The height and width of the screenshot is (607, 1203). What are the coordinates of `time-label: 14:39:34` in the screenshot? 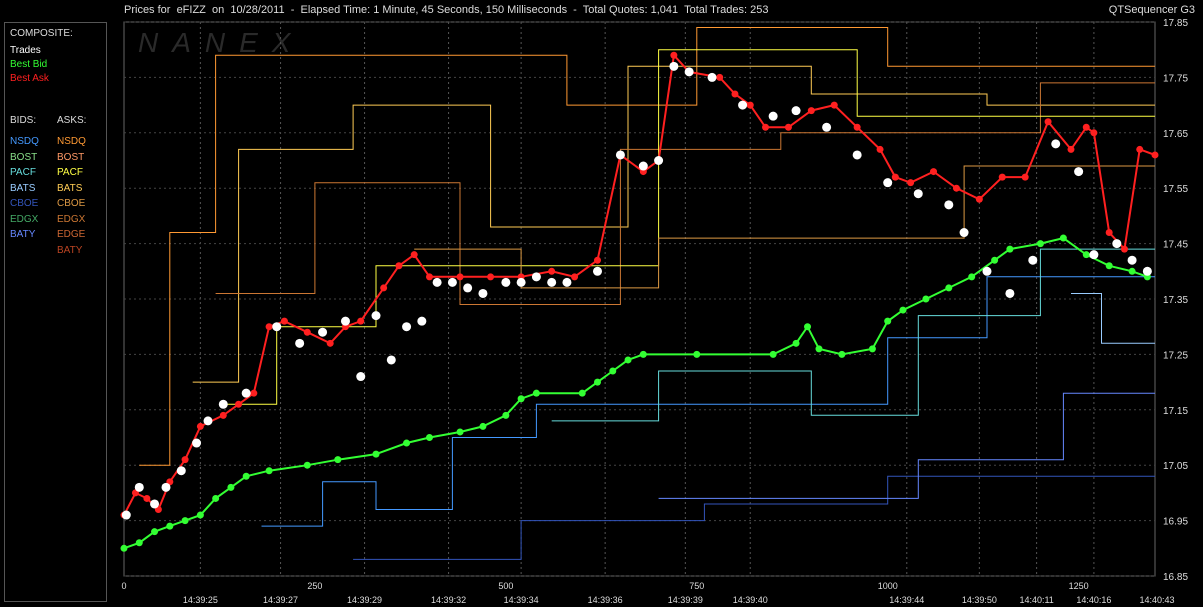 It's located at (521, 600).